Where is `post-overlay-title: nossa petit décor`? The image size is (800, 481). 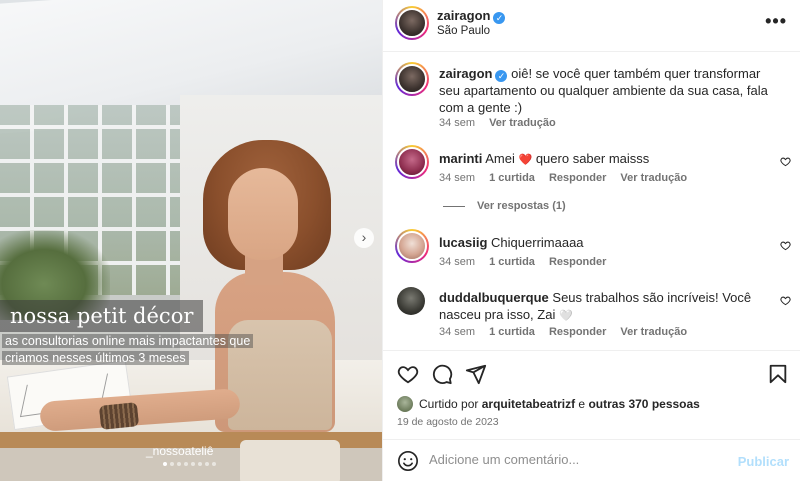
post-overlay-title: nossa petit décor is located at coordinates (102, 316).